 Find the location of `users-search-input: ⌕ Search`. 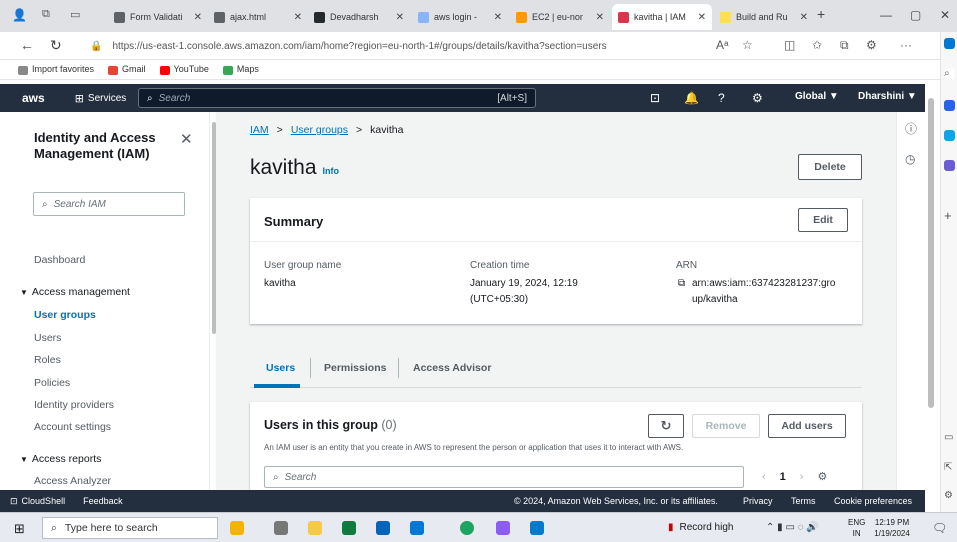

users-search-input: ⌕ Search is located at coordinates (504, 477).